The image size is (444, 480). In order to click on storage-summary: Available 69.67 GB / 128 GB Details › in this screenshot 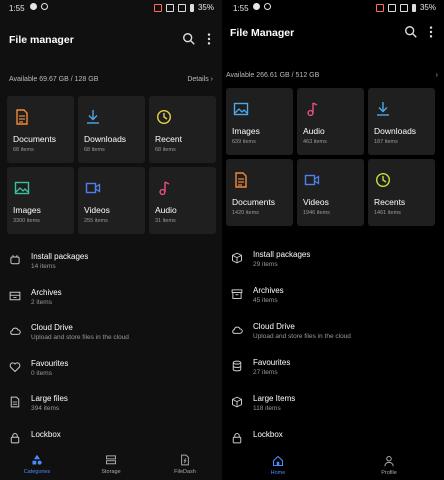, I will do `click(111, 79)`.